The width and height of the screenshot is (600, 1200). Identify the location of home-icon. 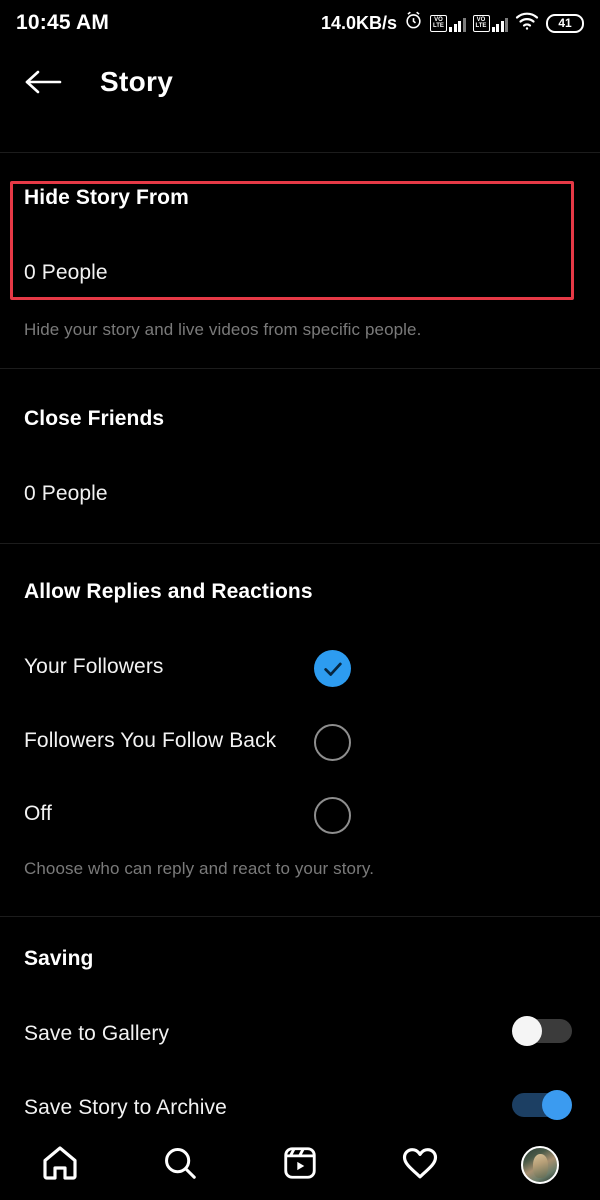
(60, 1165).